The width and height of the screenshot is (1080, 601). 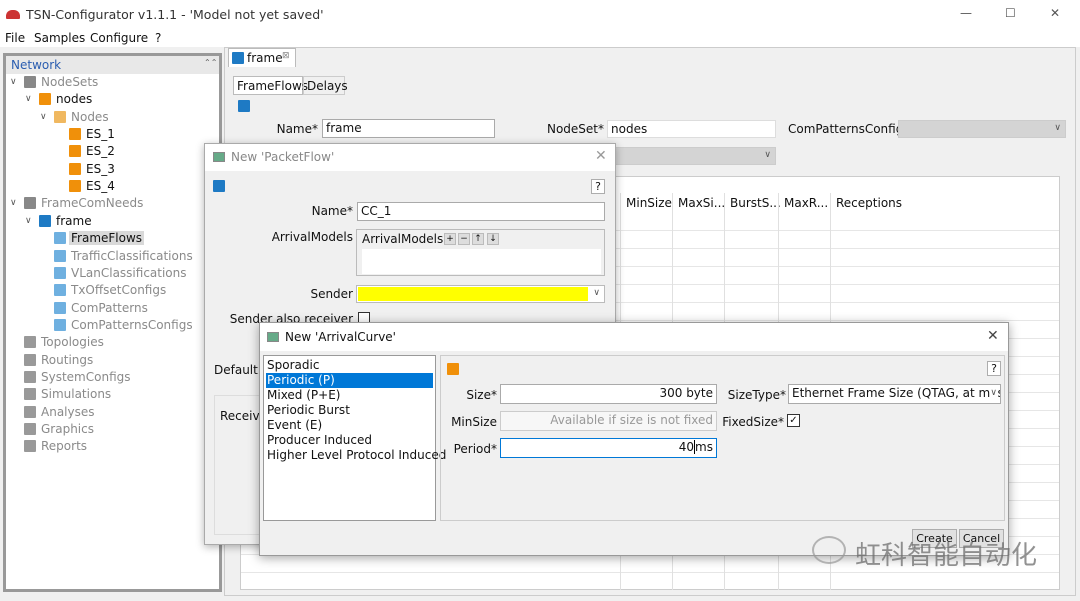 What do you see at coordinates (210, 62) in the screenshot?
I see `collapse-icon: ⌃⌃` at bounding box center [210, 62].